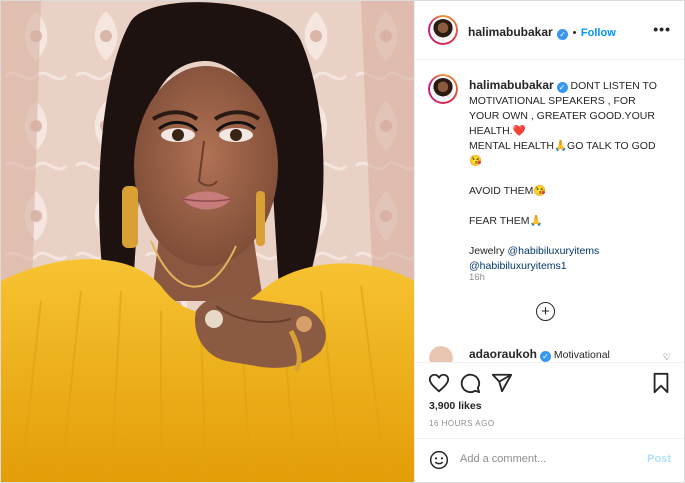 Image resolution: width=685 pixels, height=483 pixels. Describe the element at coordinates (503, 354) in the screenshot. I see `comment-username: adaoraukoh` at that location.